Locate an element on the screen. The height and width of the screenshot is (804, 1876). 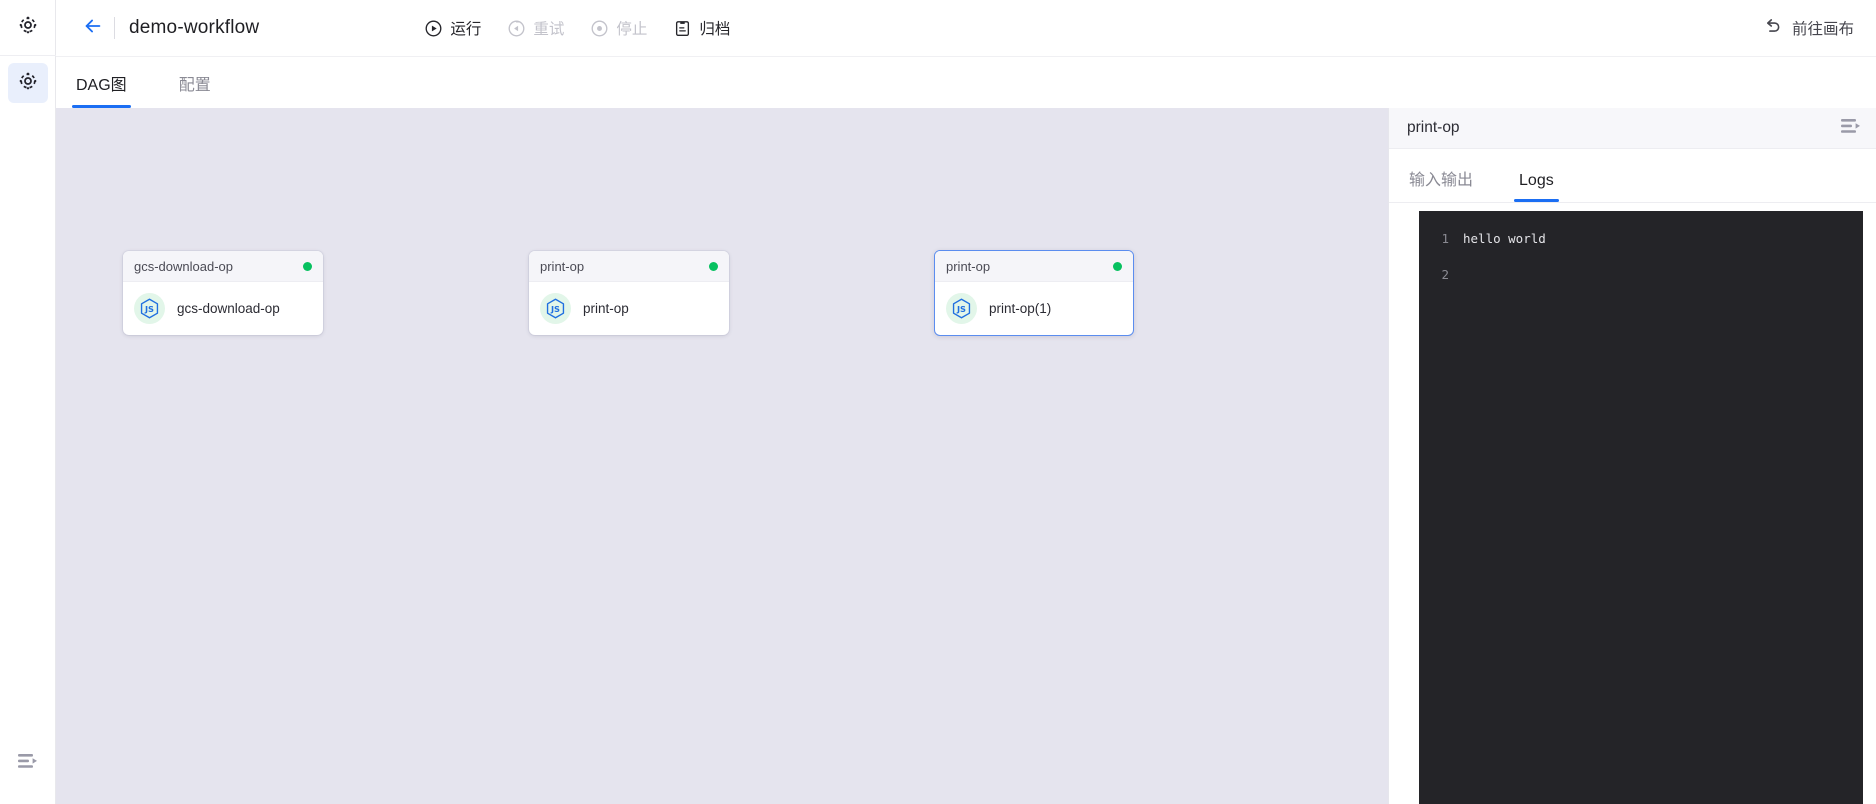
run-button-label: 运行 is located at coordinates (466, 29).